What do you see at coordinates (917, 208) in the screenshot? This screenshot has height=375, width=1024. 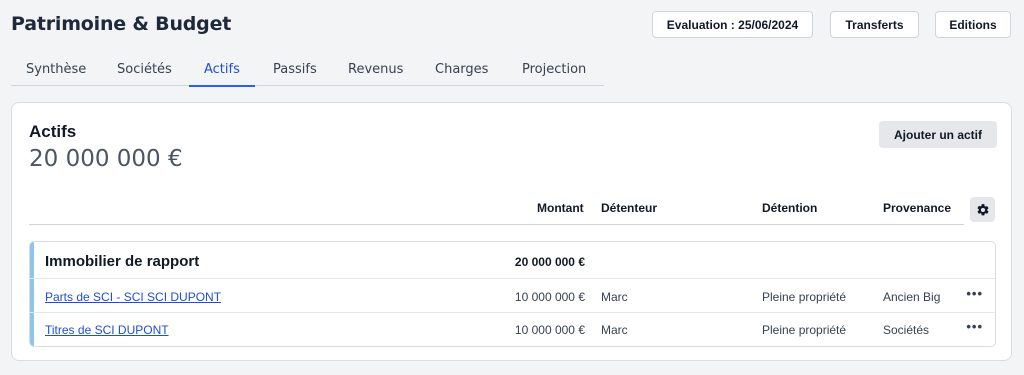 I see `column-header-provenance: Provenance` at bounding box center [917, 208].